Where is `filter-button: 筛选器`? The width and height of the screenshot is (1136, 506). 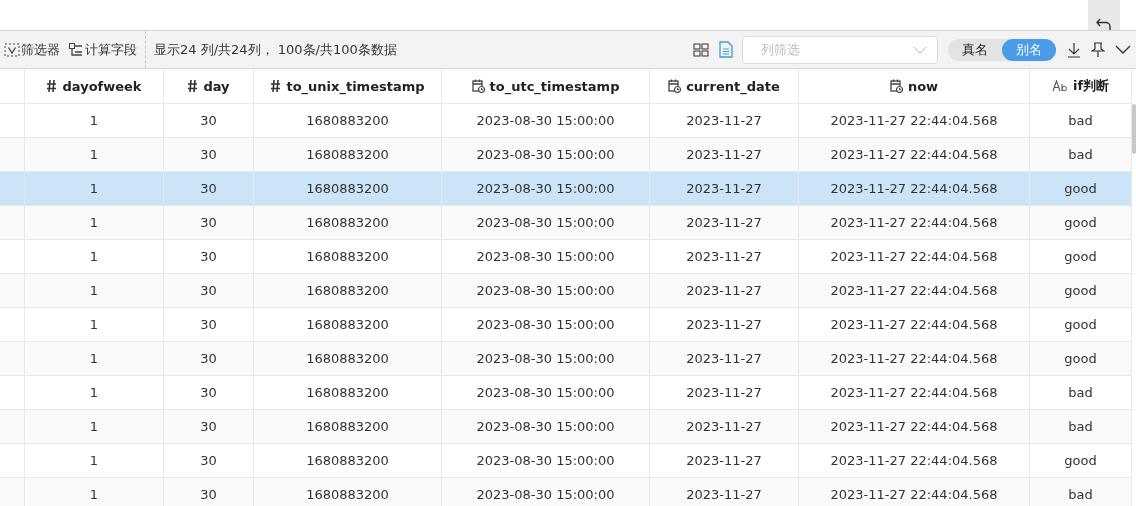
filter-button: 筛选器 is located at coordinates (32, 49).